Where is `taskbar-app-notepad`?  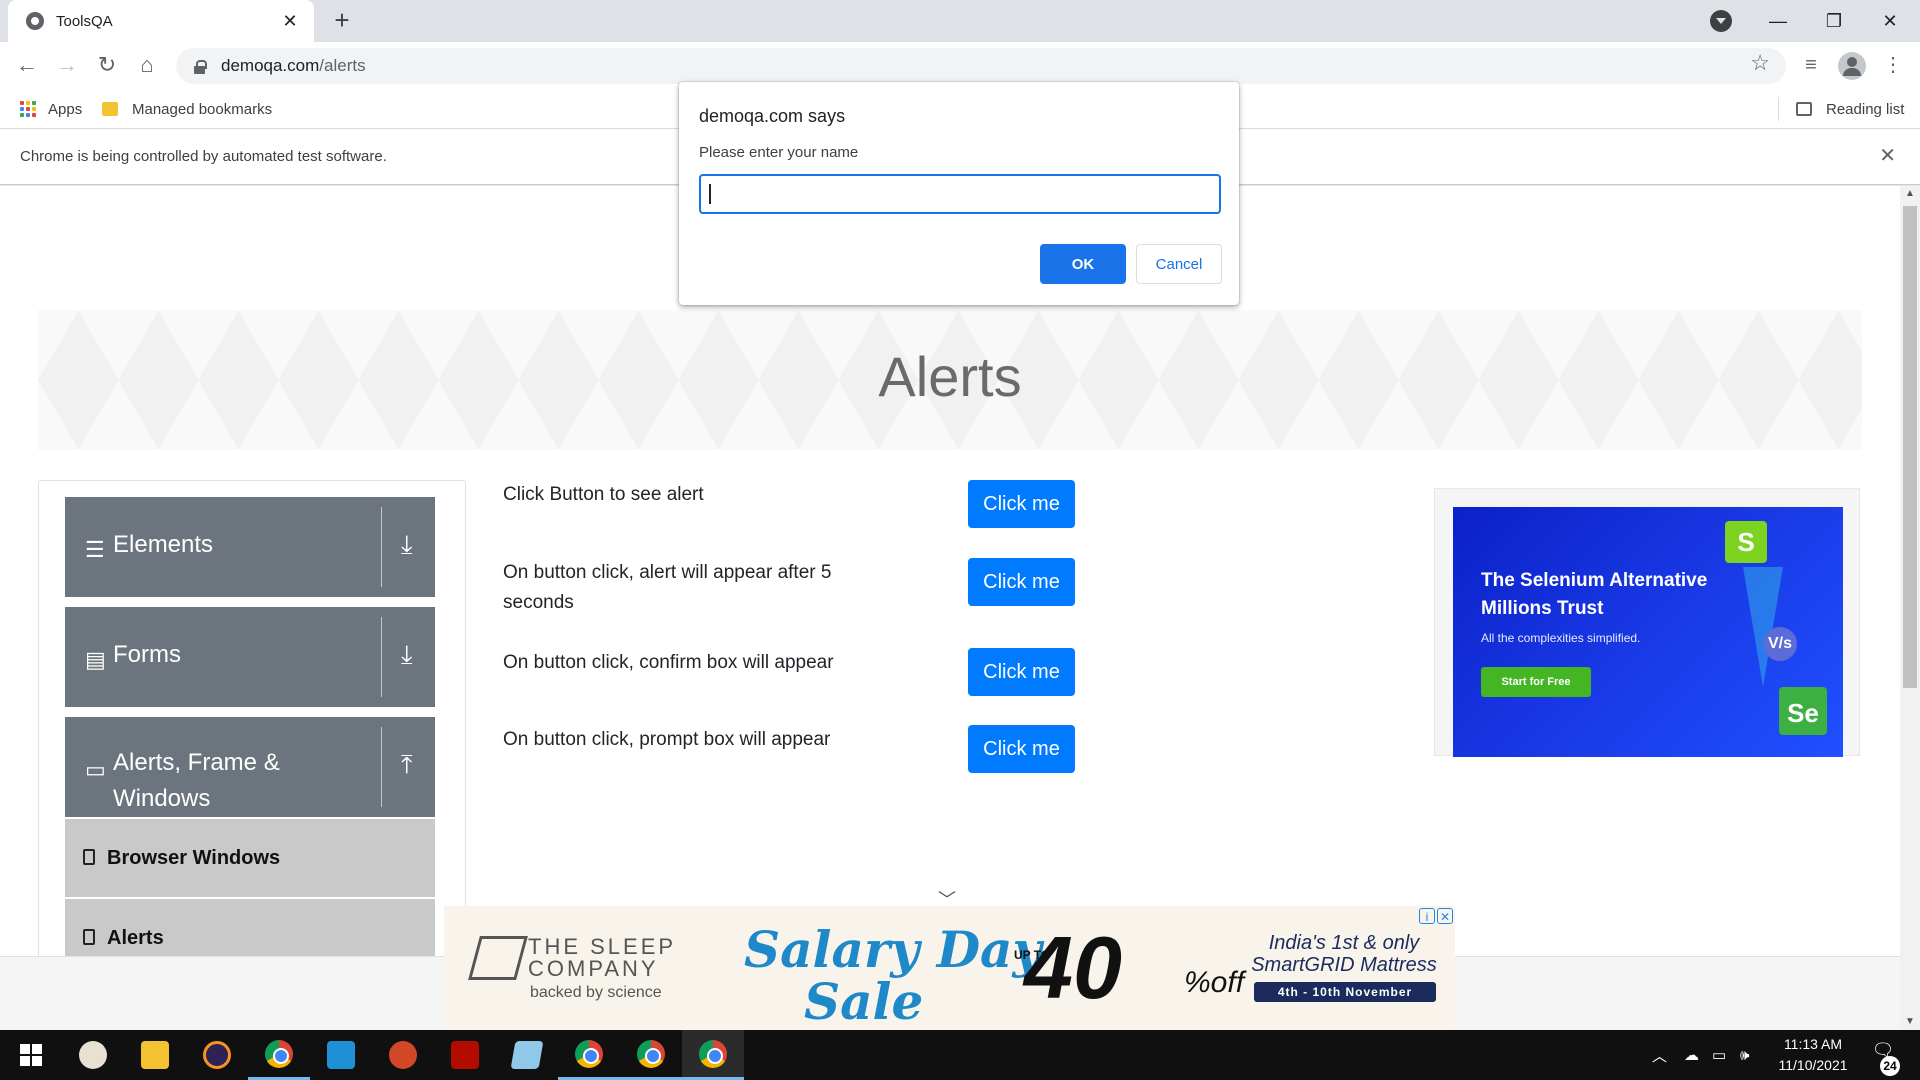
taskbar-app-notepad is located at coordinates (527, 1055).